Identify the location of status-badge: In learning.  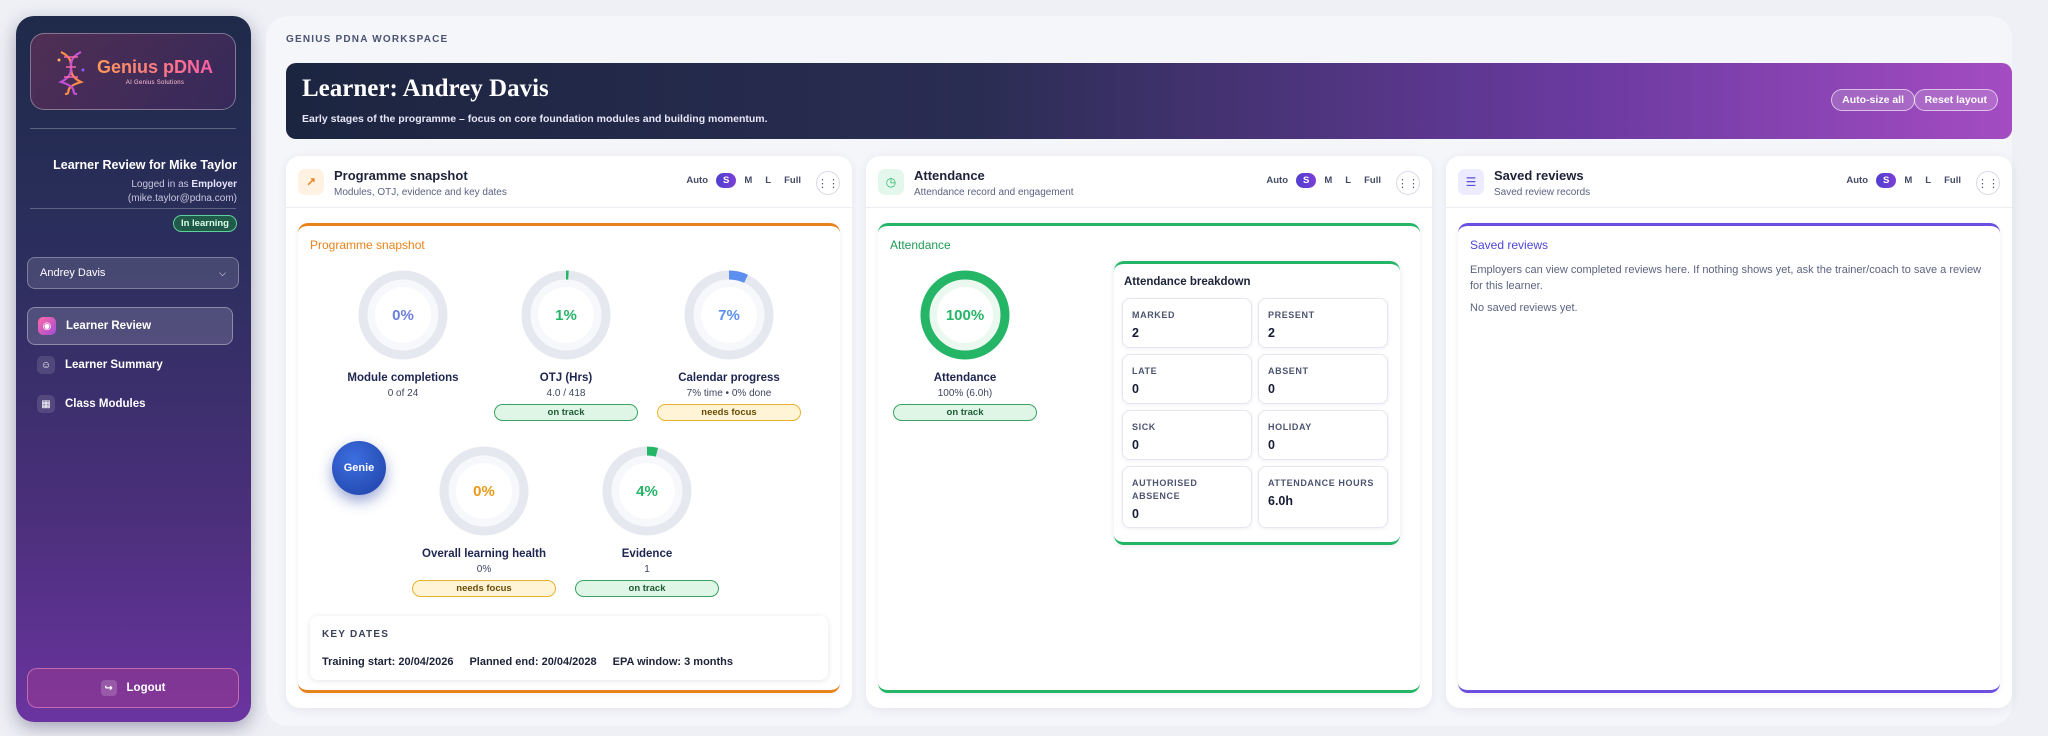
(204, 223).